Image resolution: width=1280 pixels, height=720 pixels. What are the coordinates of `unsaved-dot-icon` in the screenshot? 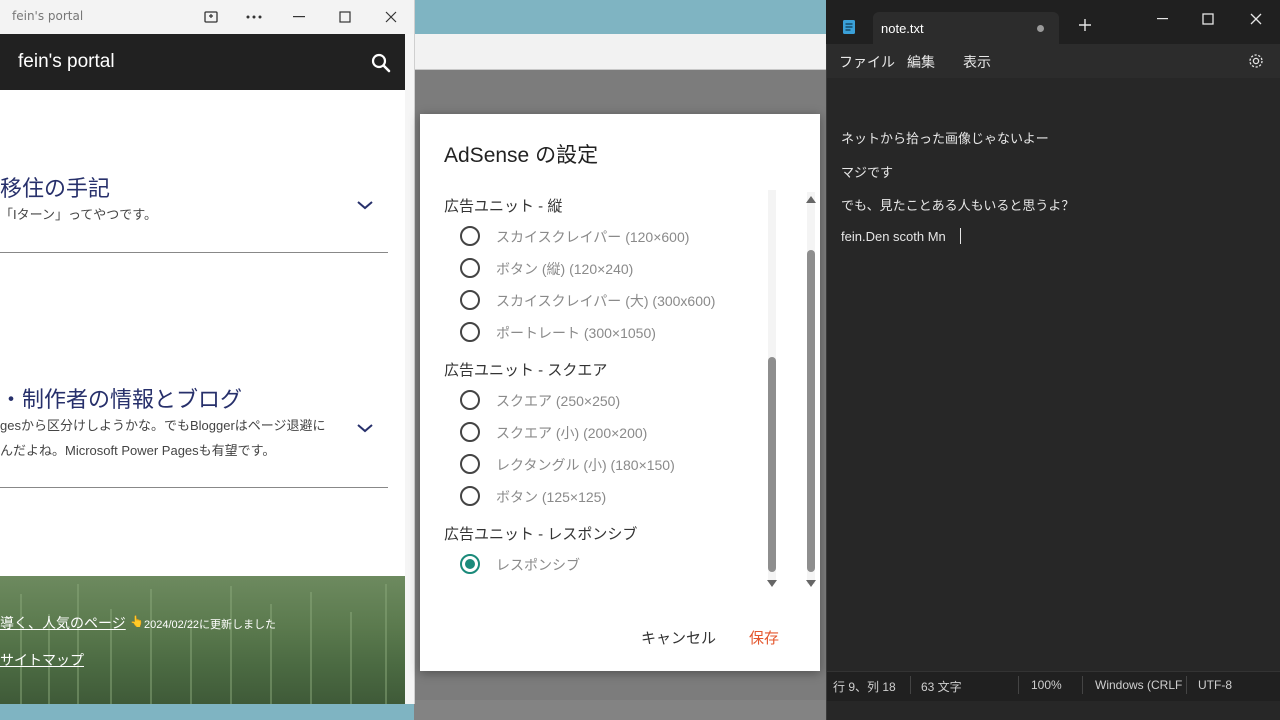 It's located at (1040, 28).